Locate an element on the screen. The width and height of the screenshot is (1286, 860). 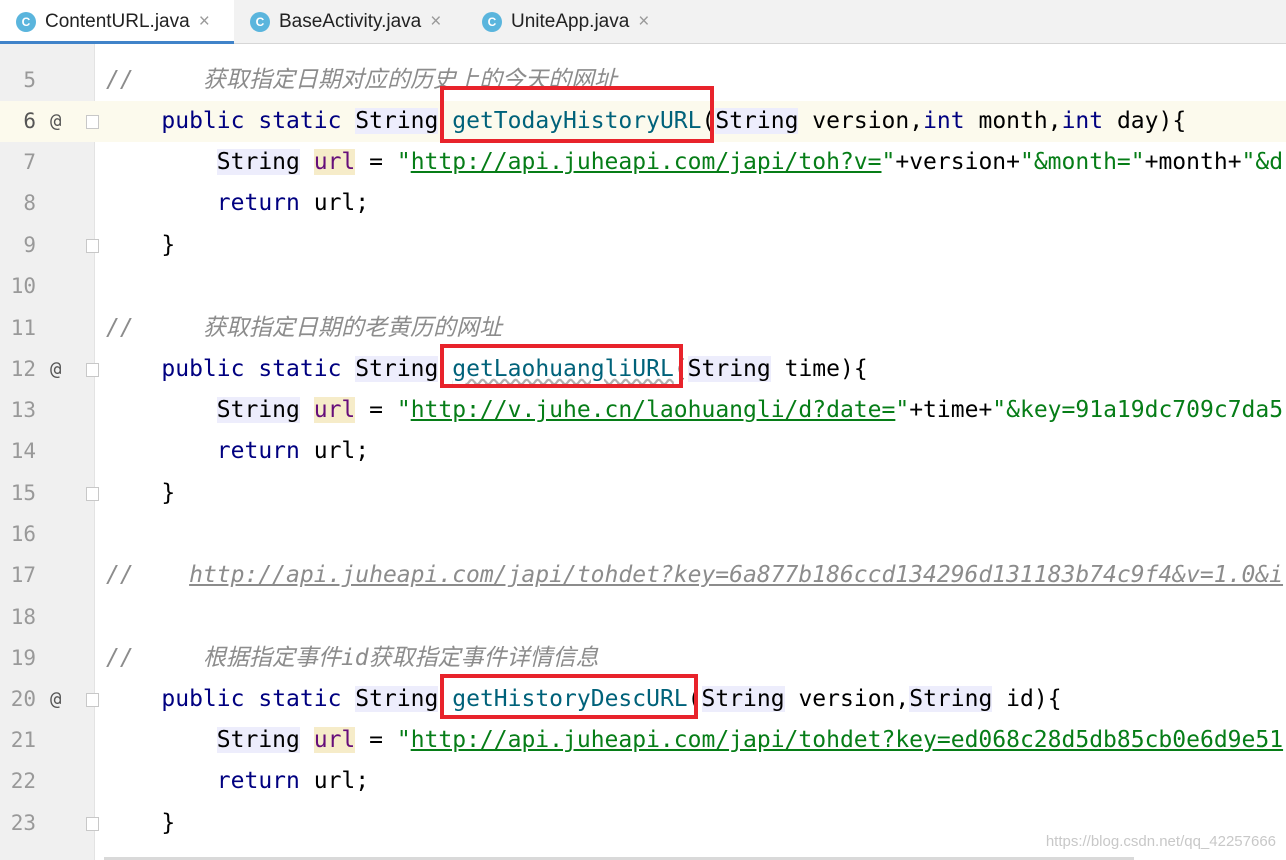
line-number: 20 is located at coordinates (23, 699).